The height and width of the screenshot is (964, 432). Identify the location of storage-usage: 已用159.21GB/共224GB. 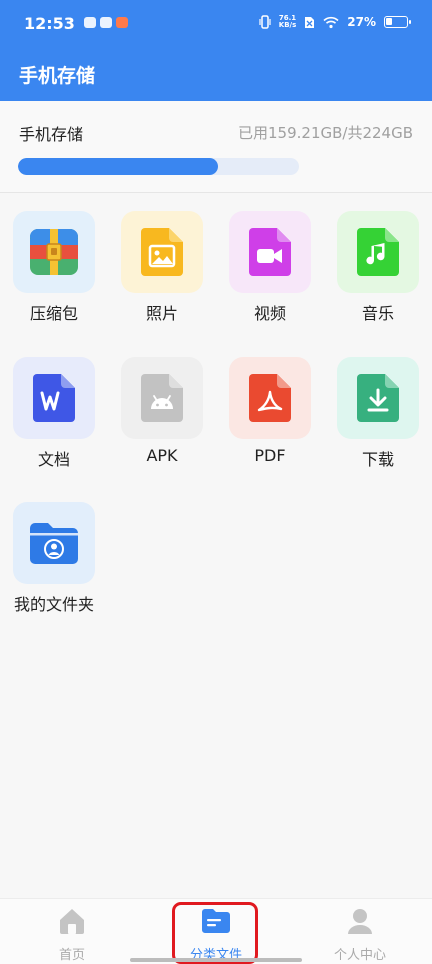
(325, 133).